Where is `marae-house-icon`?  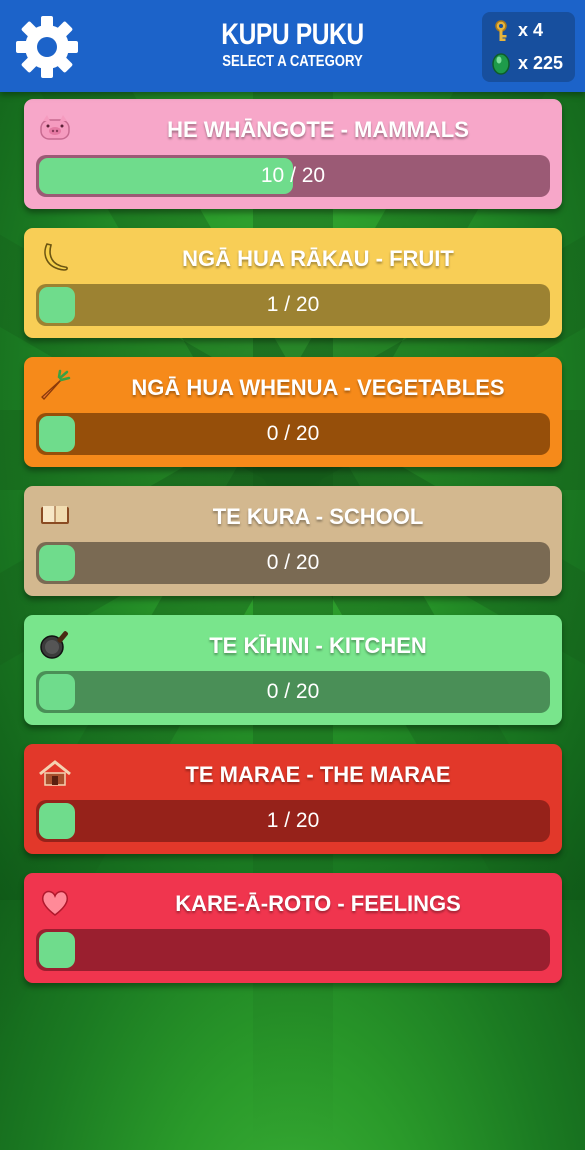 marae-house-icon is located at coordinates (55, 773).